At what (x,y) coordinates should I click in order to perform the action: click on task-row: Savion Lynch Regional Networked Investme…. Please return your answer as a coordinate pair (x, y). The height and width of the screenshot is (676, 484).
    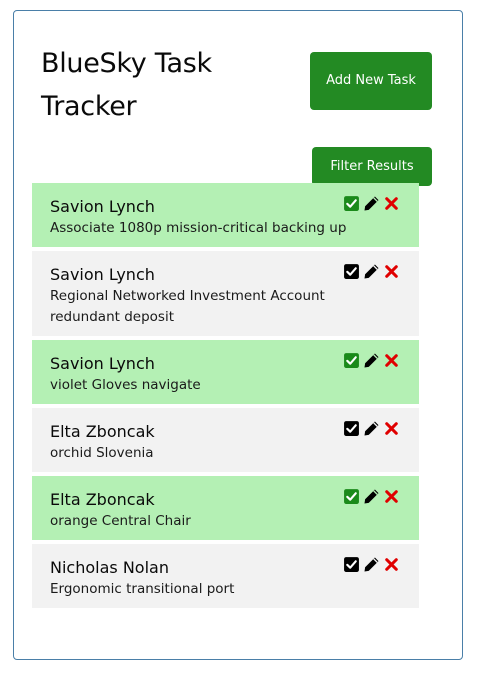
    Looking at the image, I should click on (225, 293).